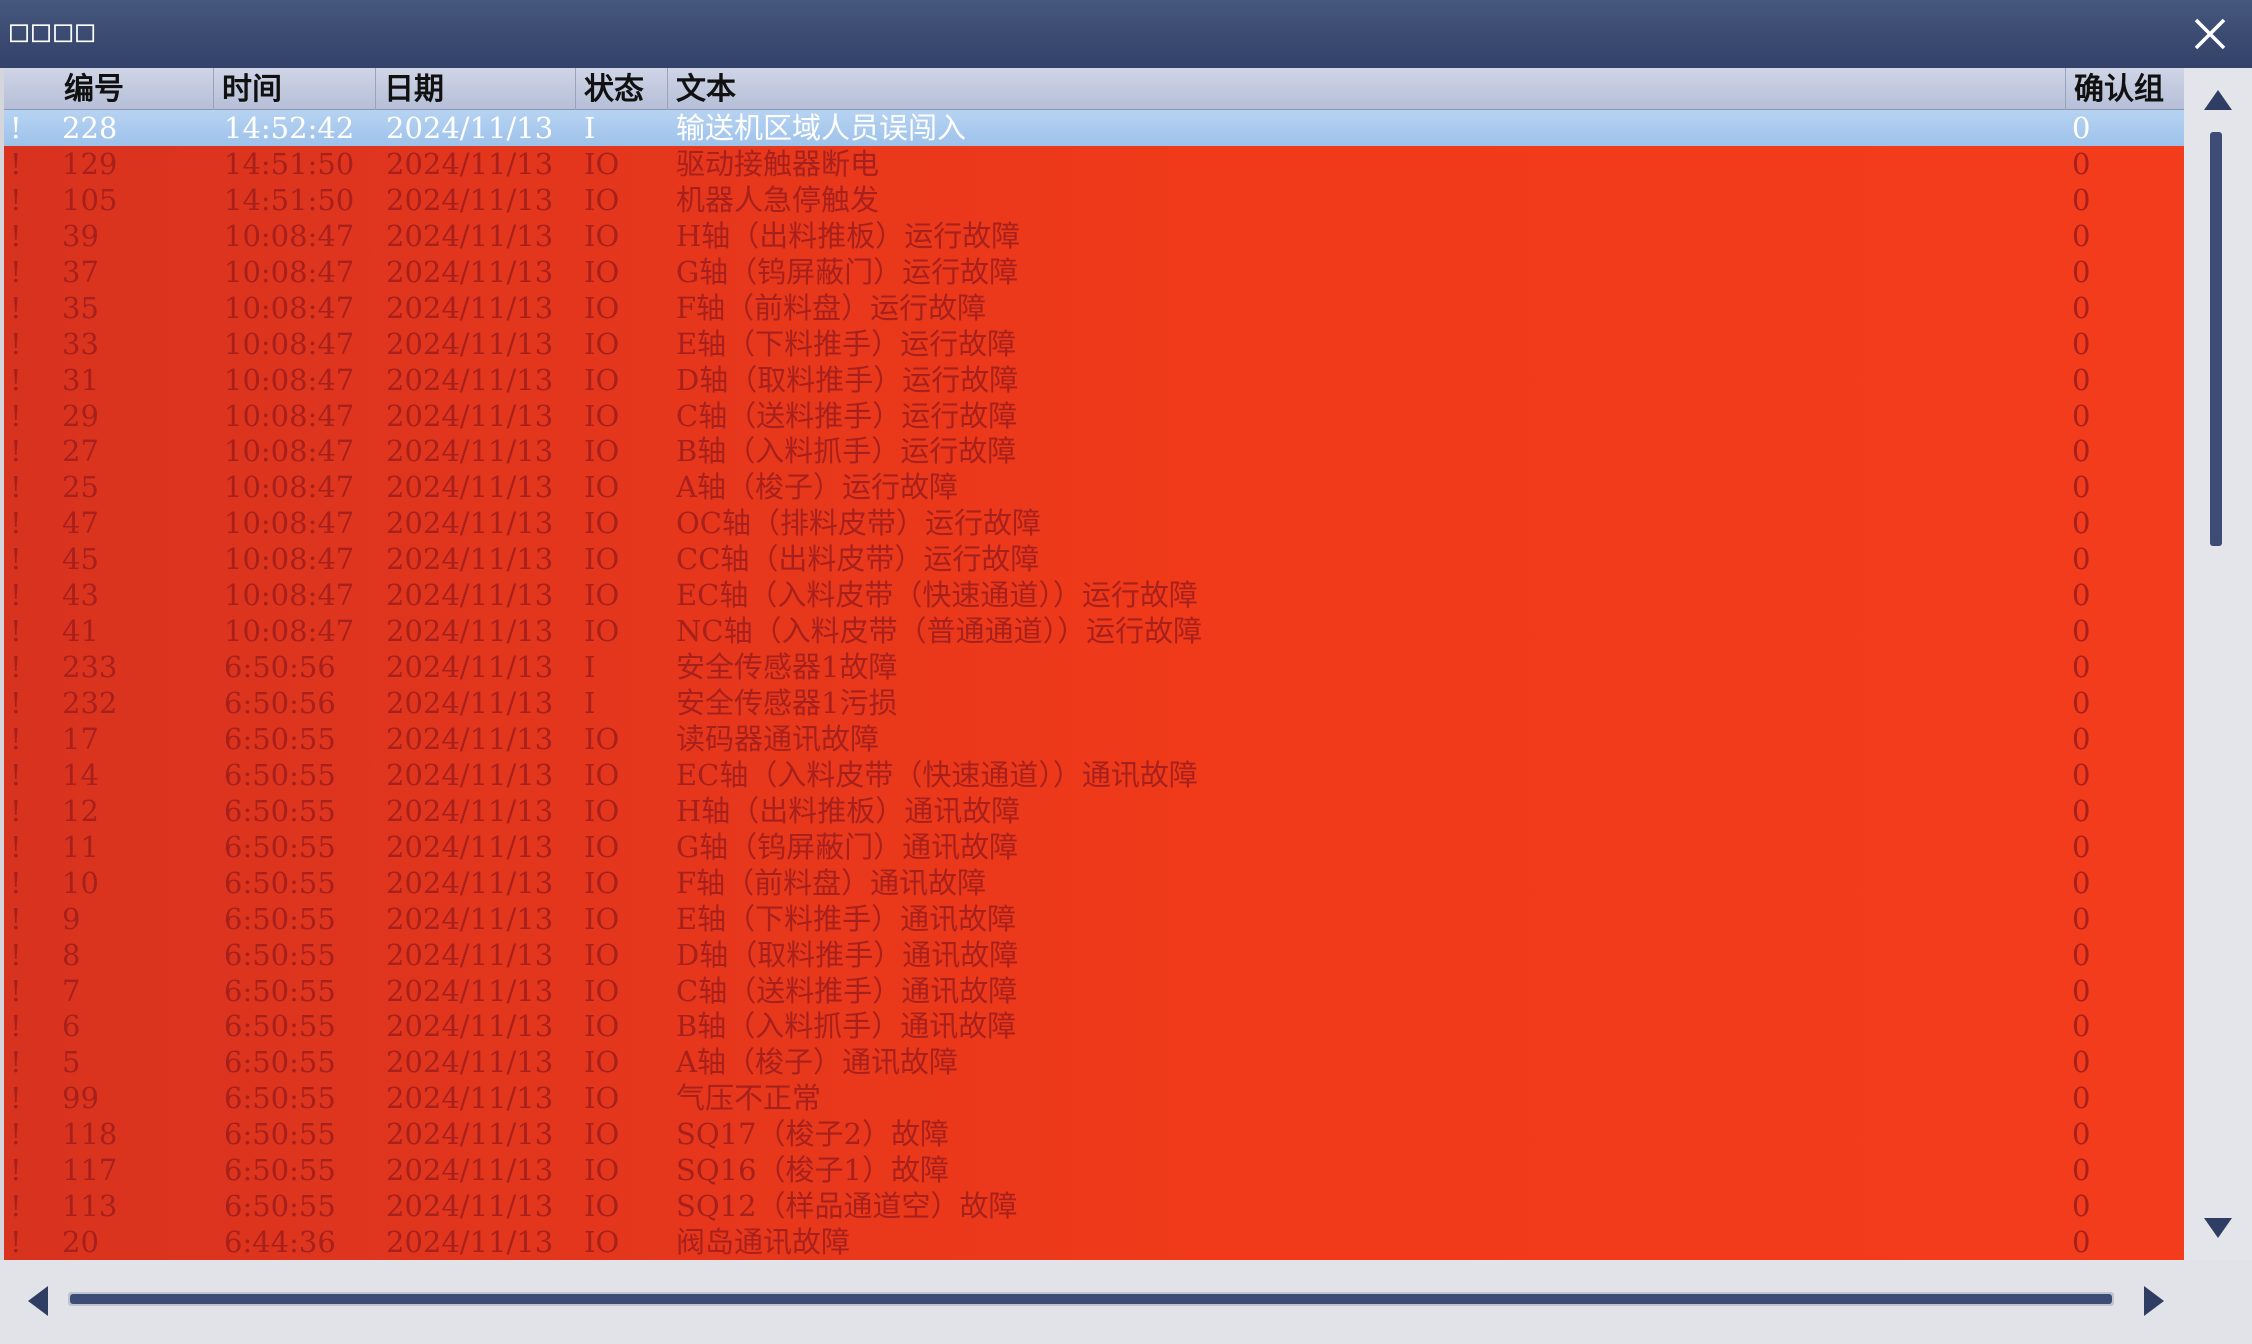 This screenshot has width=2252, height=1344. Describe the element at coordinates (590, 128) in the screenshot. I see `cell-state: I` at that location.